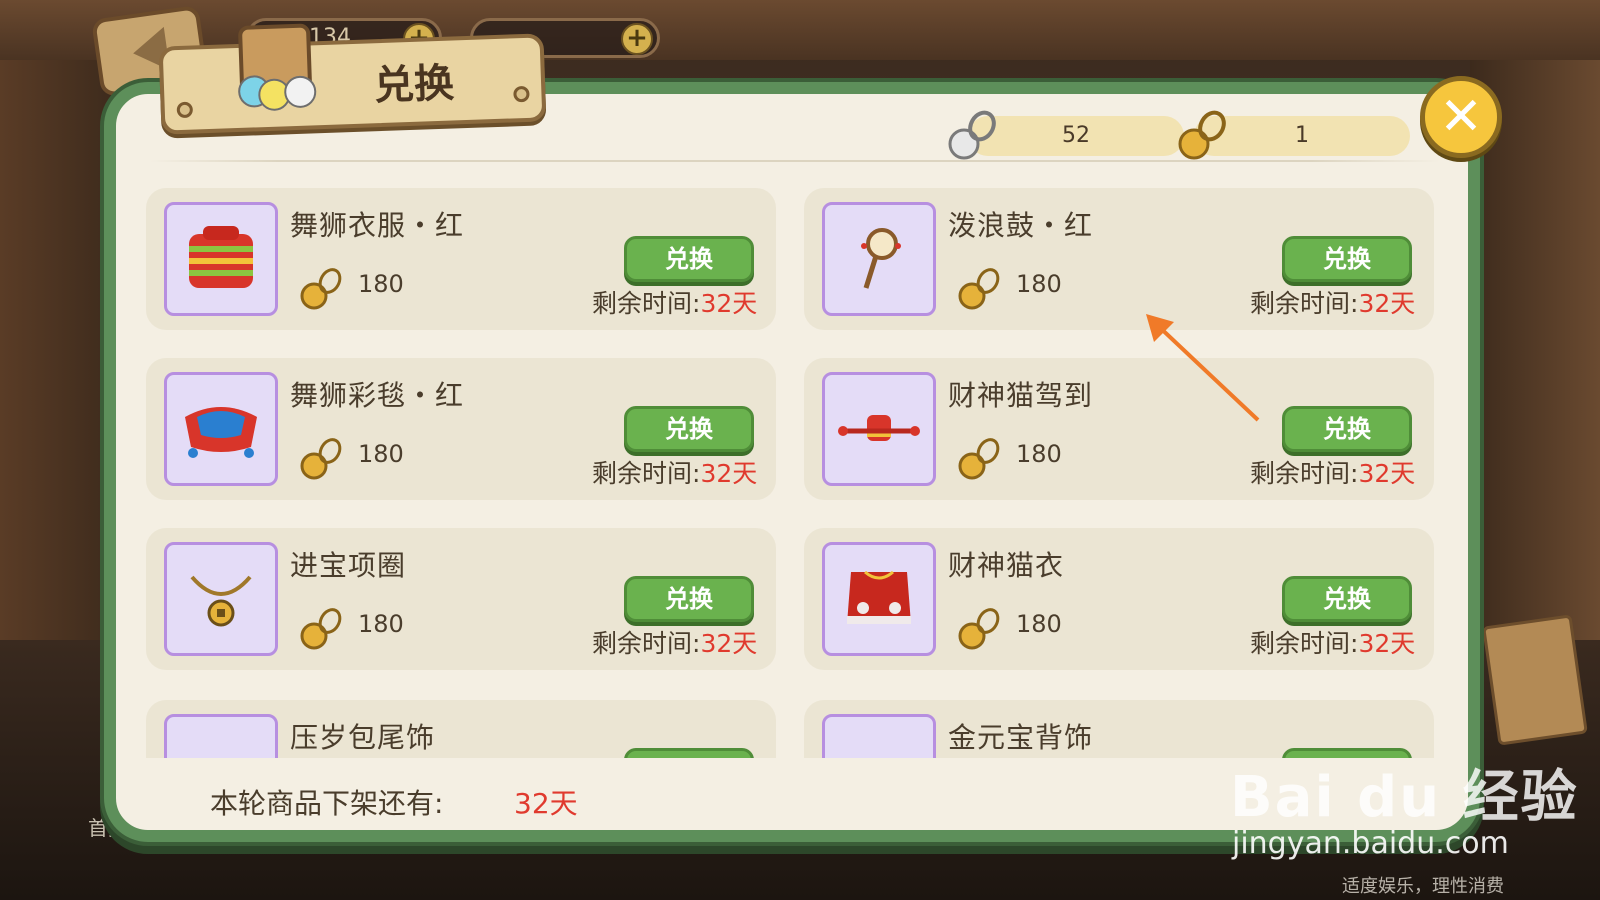 Image resolution: width=1600 pixels, height=900 pixels. I want to click on lion-dance-costume-icon, so click(221, 257).